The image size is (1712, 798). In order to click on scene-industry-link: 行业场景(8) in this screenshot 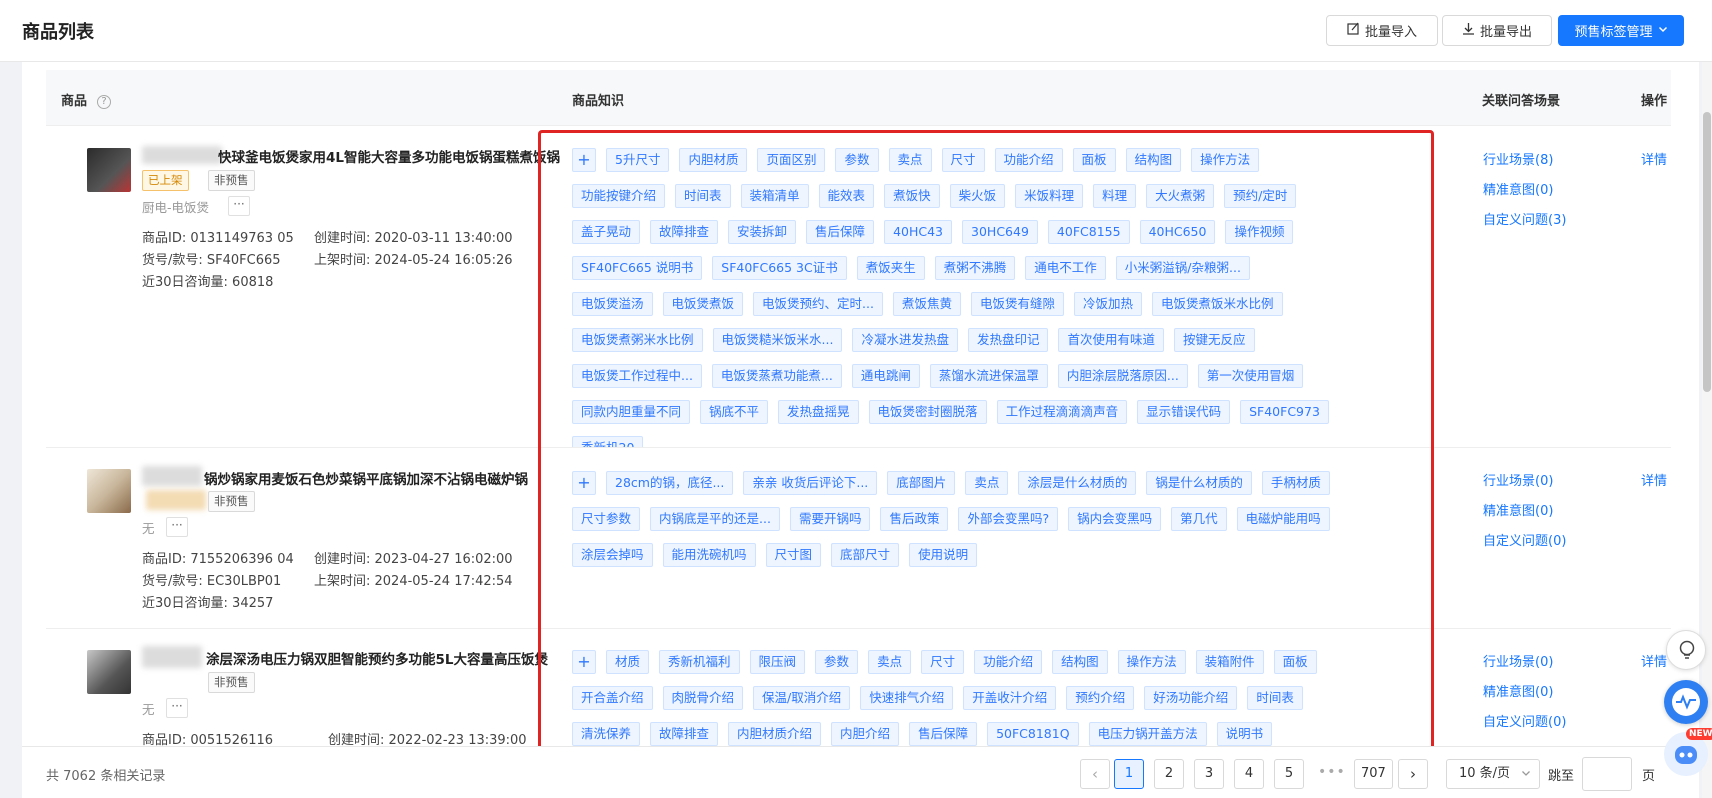, I will do `click(1518, 158)`.